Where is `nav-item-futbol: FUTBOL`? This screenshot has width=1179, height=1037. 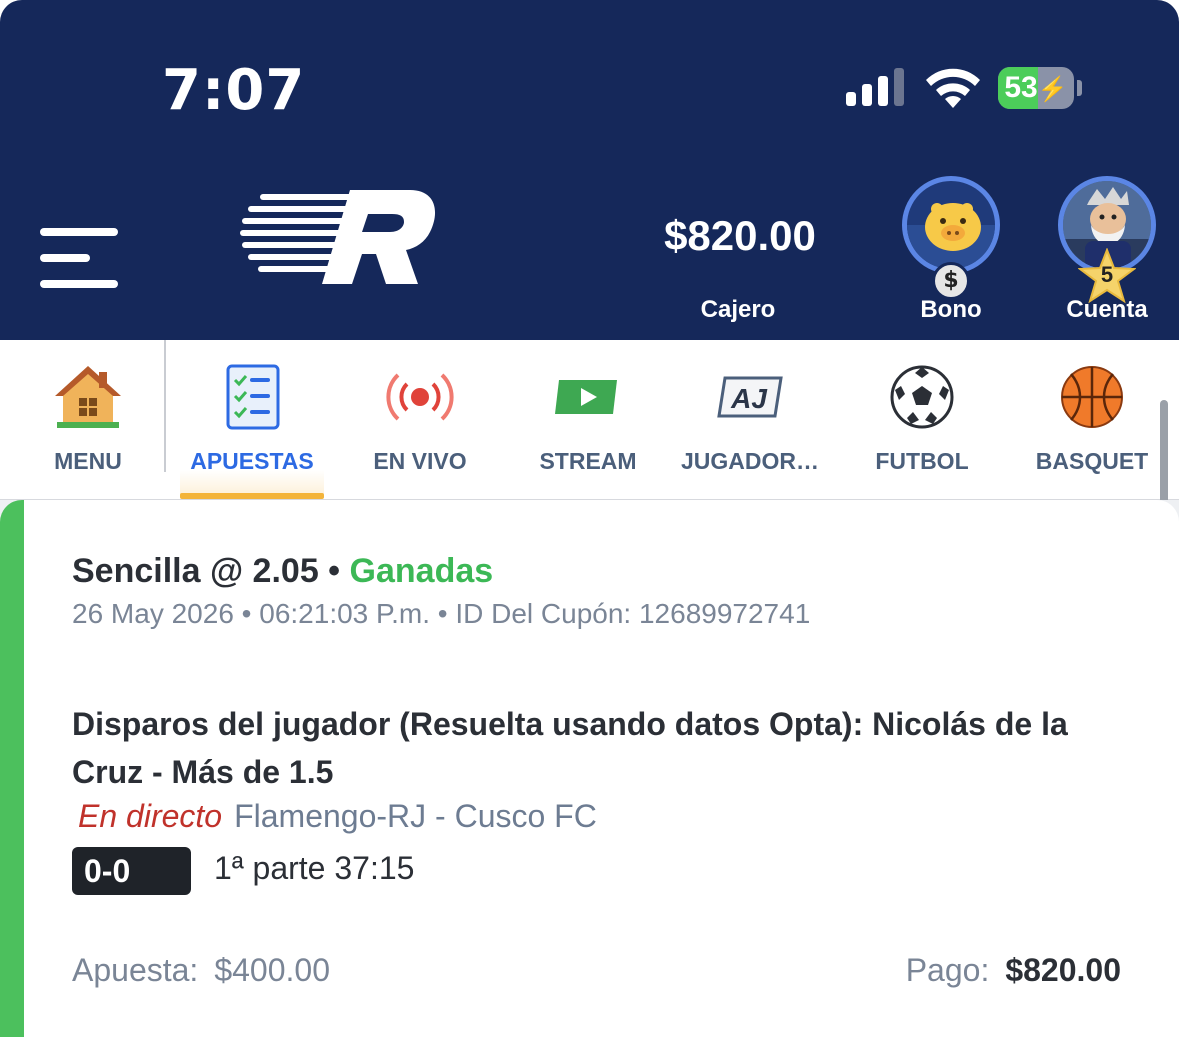
nav-item-futbol: FUTBOL is located at coordinates (922, 420).